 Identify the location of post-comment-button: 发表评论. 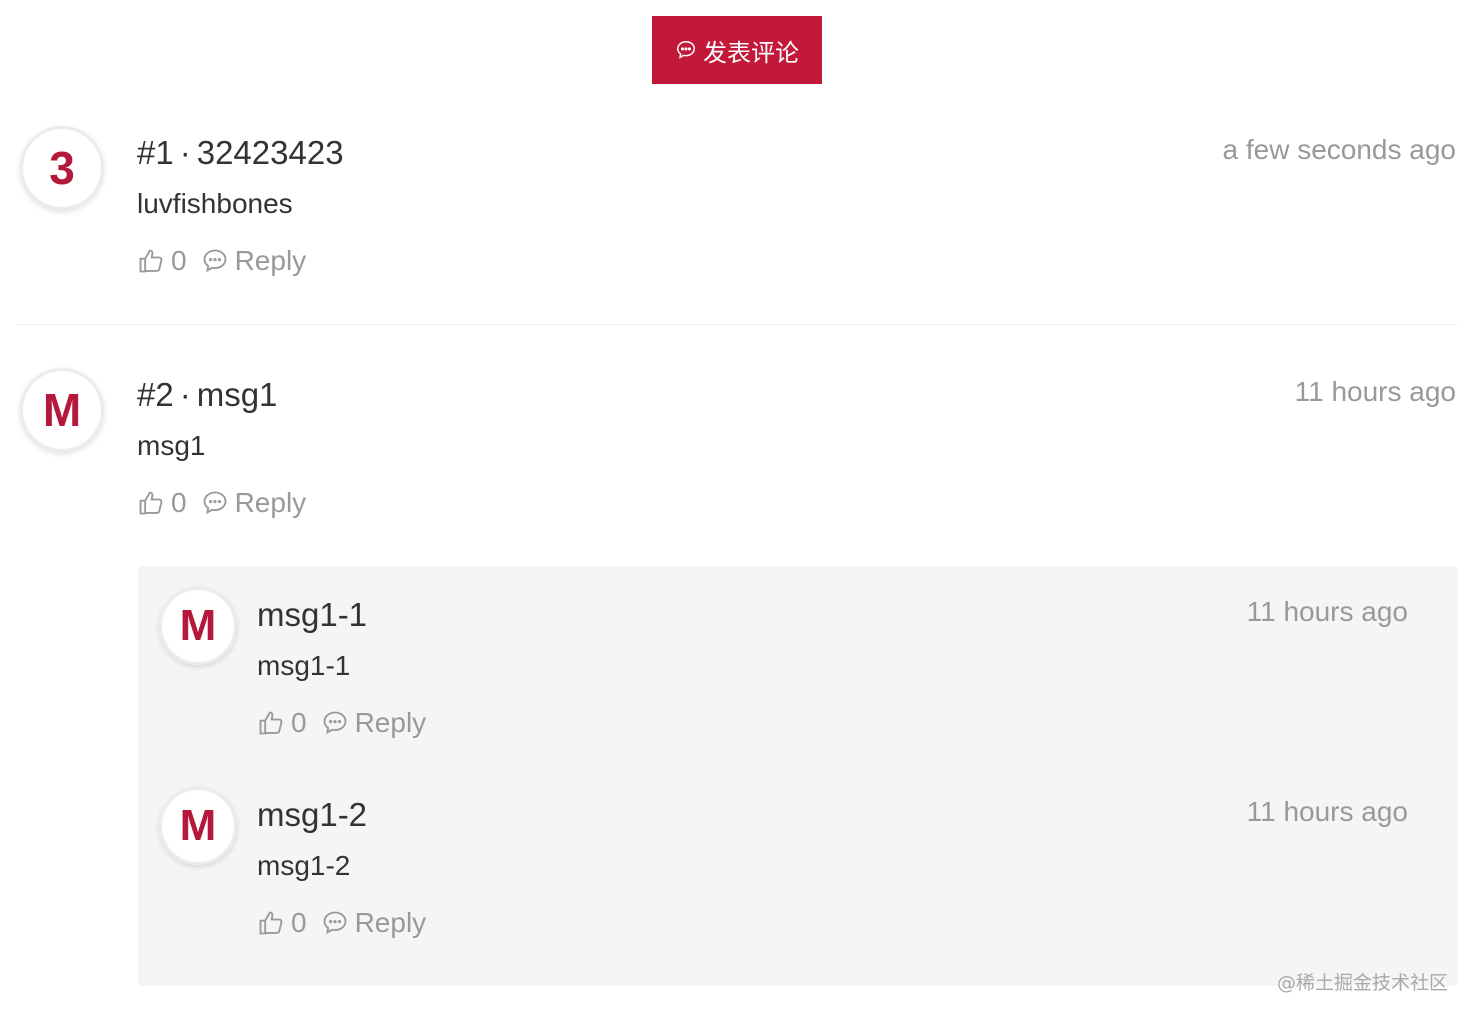
(737, 50).